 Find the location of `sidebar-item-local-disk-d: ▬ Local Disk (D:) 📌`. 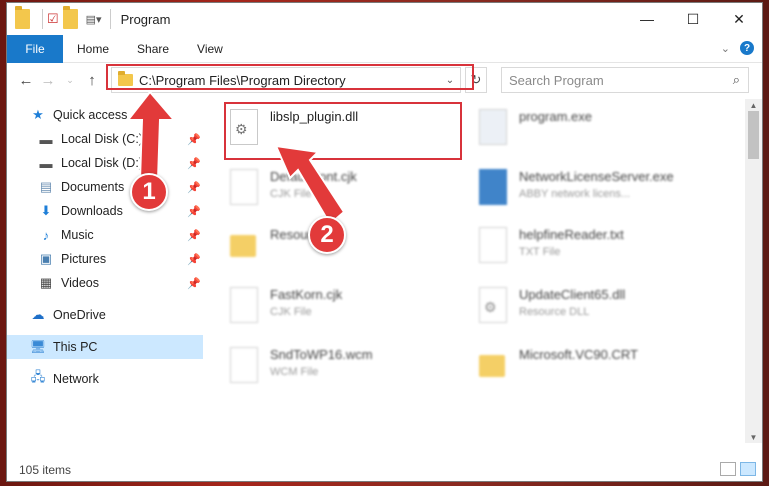

sidebar-item-local-disk-d: ▬ Local Disk (D:) 📌 is located at coordinates (105, 163).